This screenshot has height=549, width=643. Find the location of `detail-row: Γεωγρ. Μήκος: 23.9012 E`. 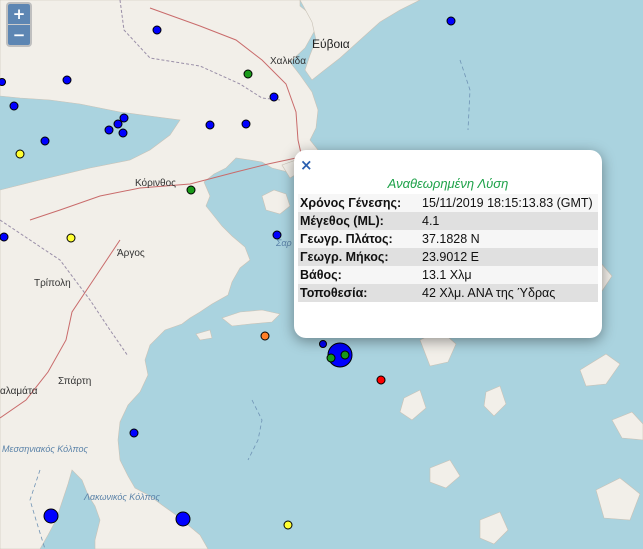

detail-row: Γεωγρ. Μήκος: 23.9012 E is located at coordinates (448, 257).